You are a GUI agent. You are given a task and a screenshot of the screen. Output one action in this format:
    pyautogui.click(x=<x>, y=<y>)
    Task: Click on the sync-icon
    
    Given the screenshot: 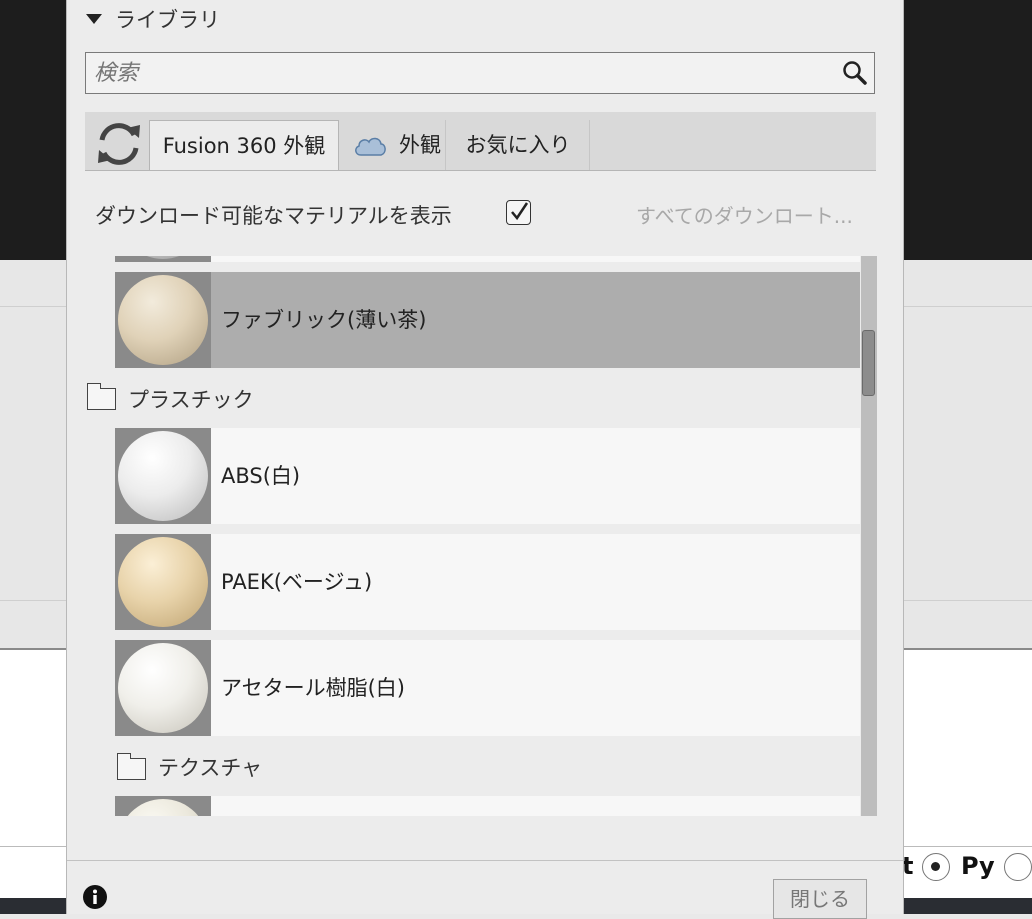 What is the action you would take?
    pyautogui.click(x=119, y=144)
    